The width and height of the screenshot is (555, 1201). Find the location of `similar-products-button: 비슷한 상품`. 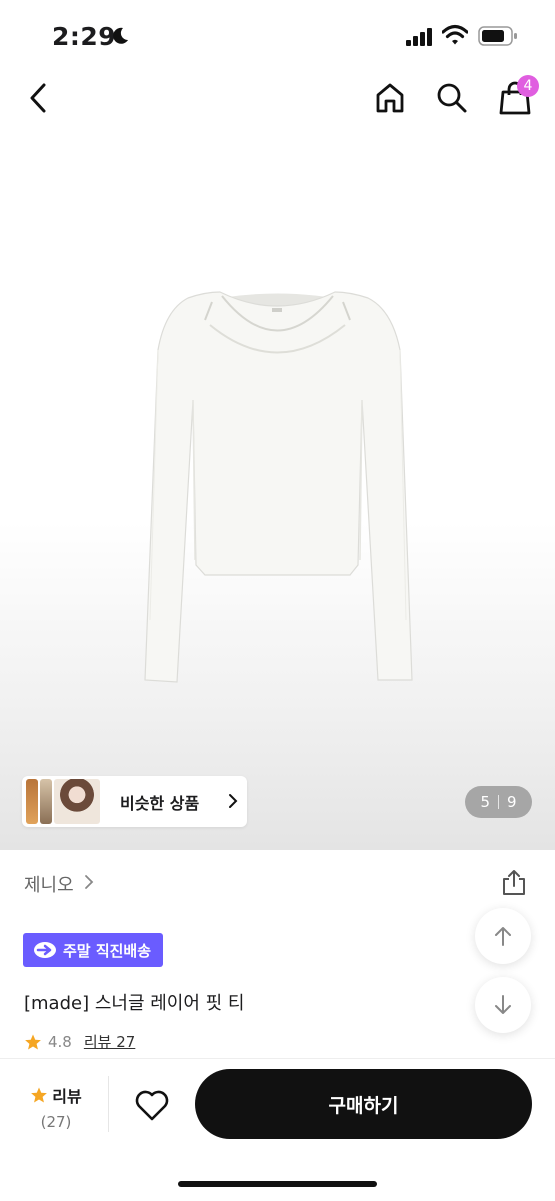

similar-products-button: 비슷한 상품 is located at coordinates (134, 801).